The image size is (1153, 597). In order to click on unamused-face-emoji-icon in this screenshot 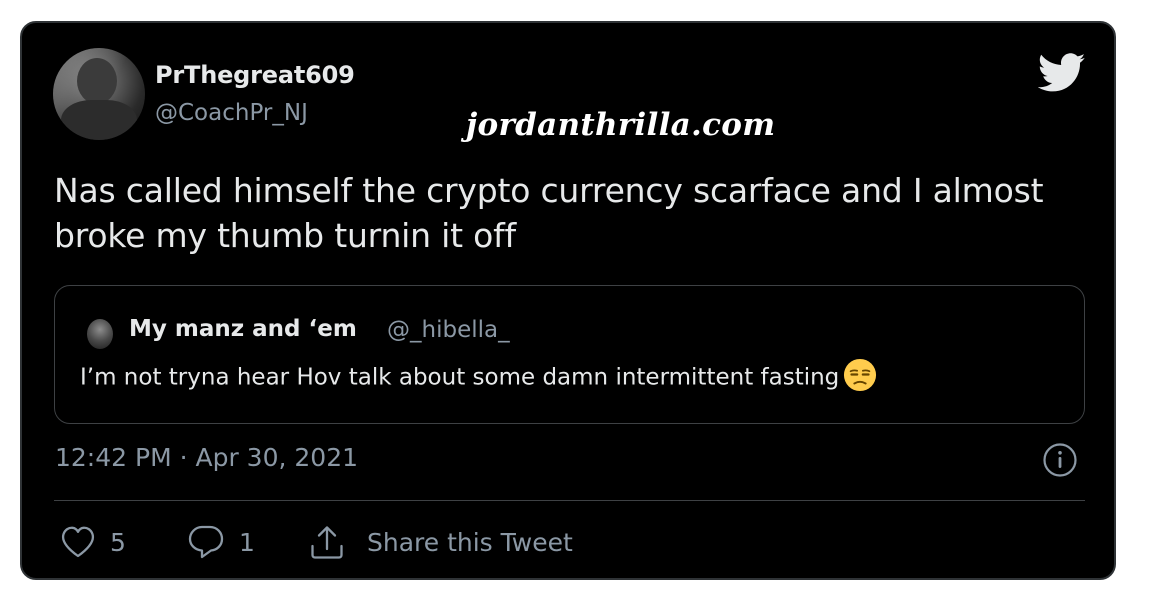, I will do `click(860, 375)`.